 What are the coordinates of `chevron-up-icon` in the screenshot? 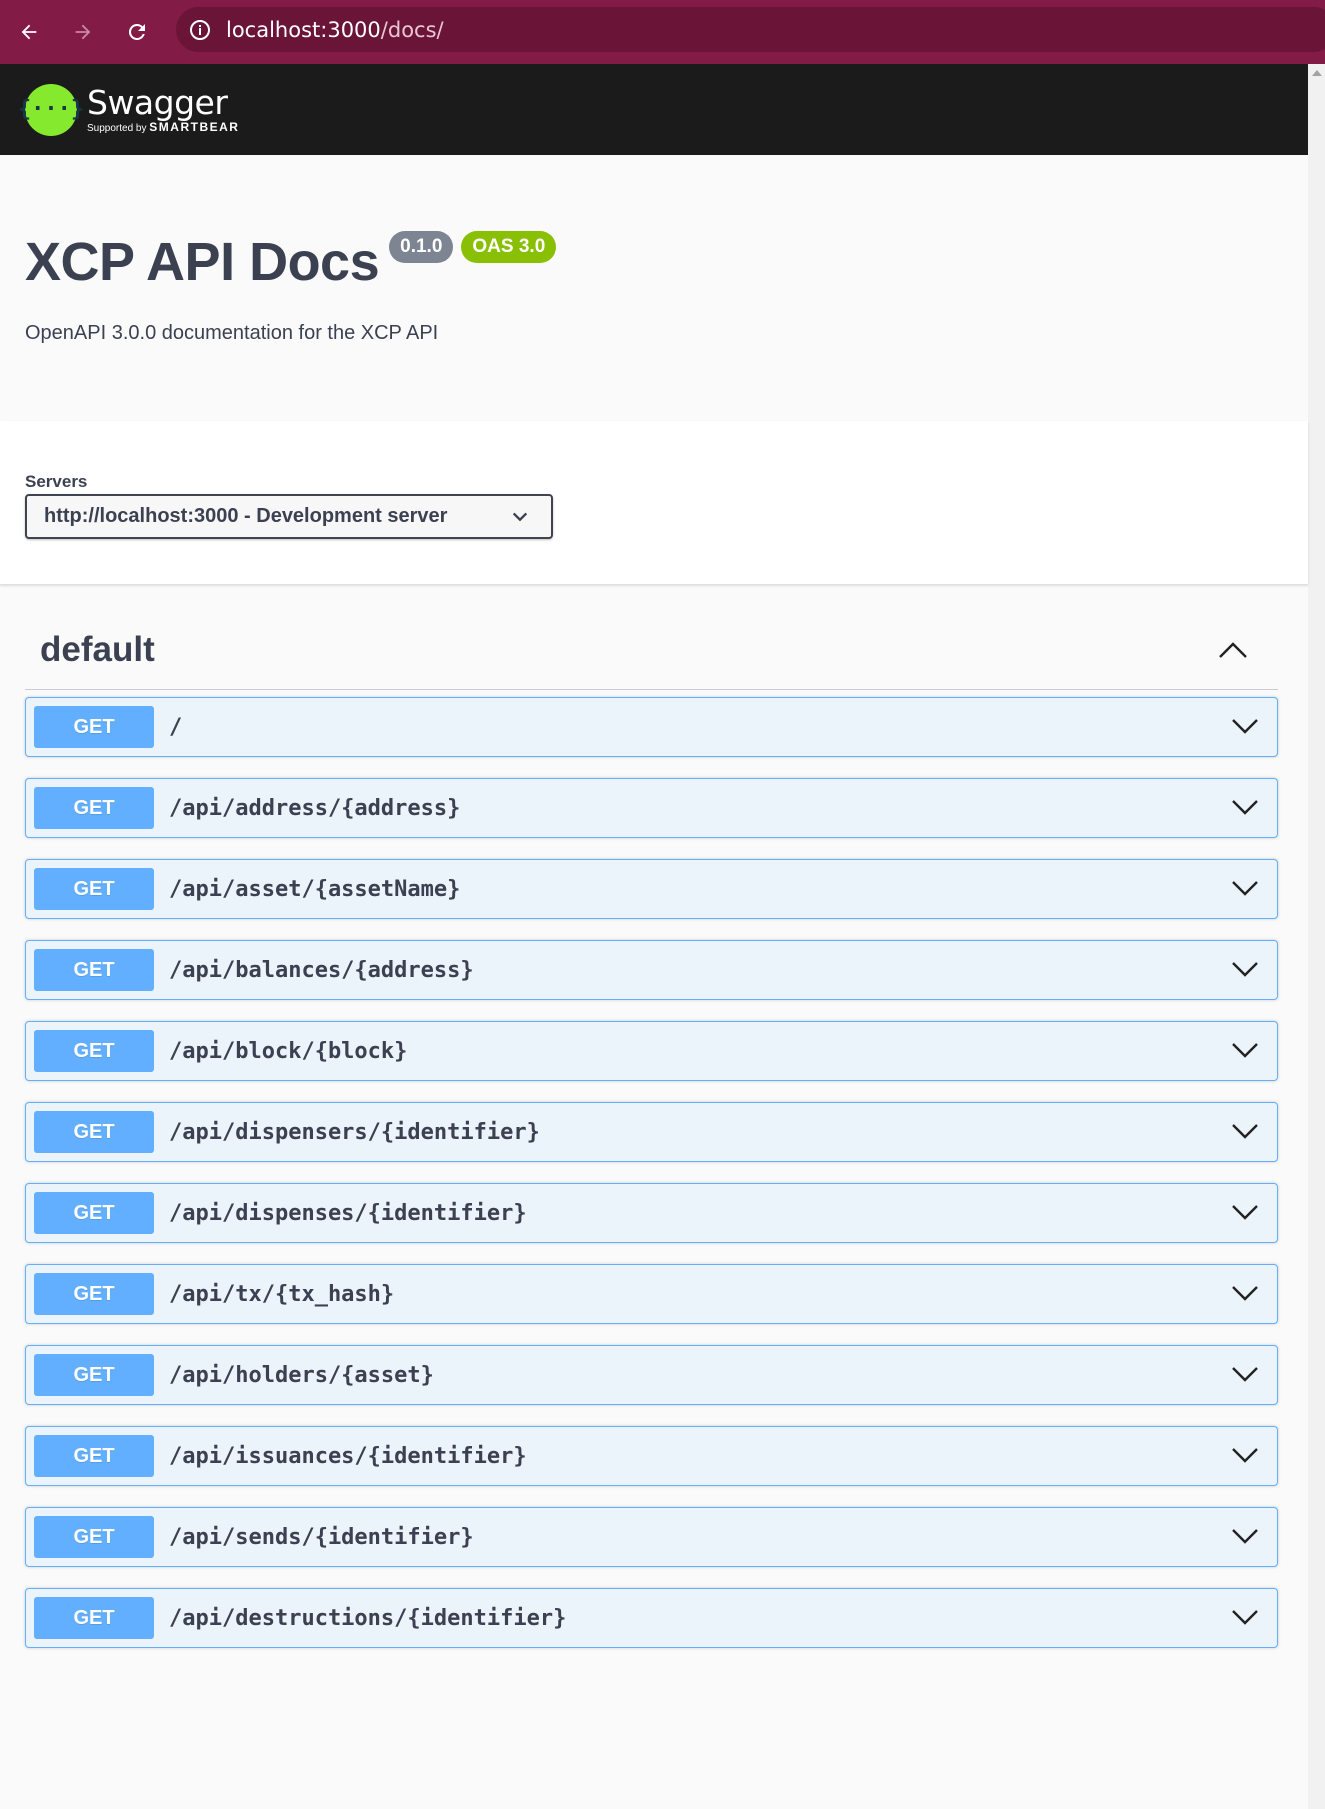 It's located at (1233, 649).